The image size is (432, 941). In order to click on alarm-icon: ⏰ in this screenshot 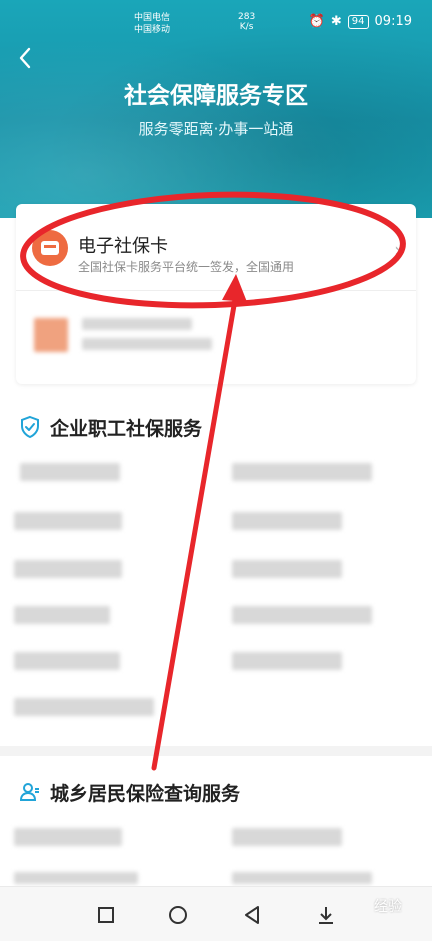, I will do `click(316, 21)`.